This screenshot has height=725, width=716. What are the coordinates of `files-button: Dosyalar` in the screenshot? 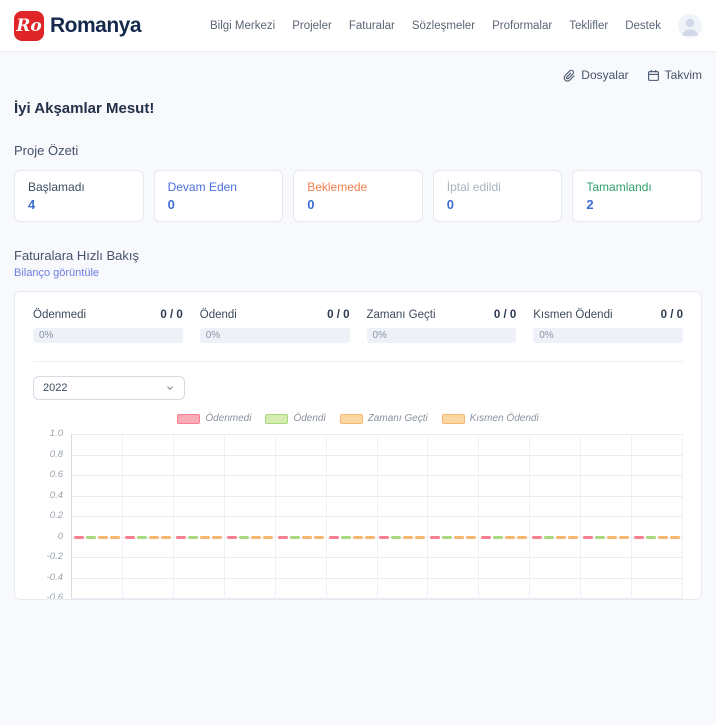 It's located at (596, 75).